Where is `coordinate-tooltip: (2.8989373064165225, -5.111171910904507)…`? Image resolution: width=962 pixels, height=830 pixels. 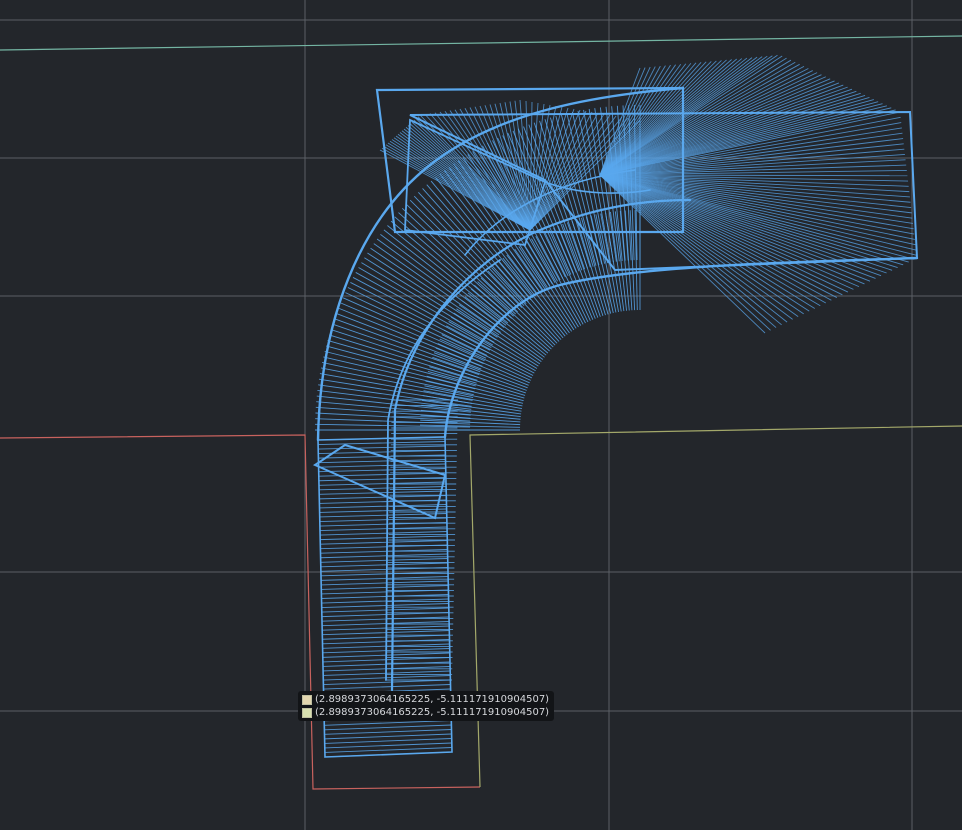
coordinate-tooltip: (2.8989373064165225, -5.111171910904507)… is located at coordinates (426, 706).